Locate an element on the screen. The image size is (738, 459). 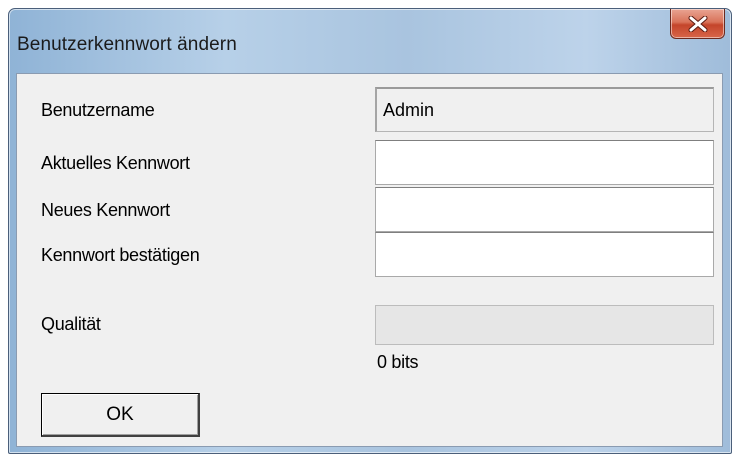
confirm-password-label: Kennwort bestätigen is located at coordinates (120, 255).